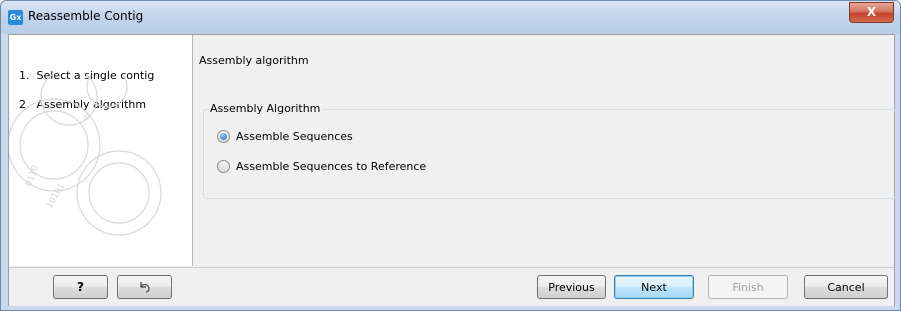  Describe the element at coordinates (748, 287) in the screenshot. I see `finish-button: Finish` at that location.